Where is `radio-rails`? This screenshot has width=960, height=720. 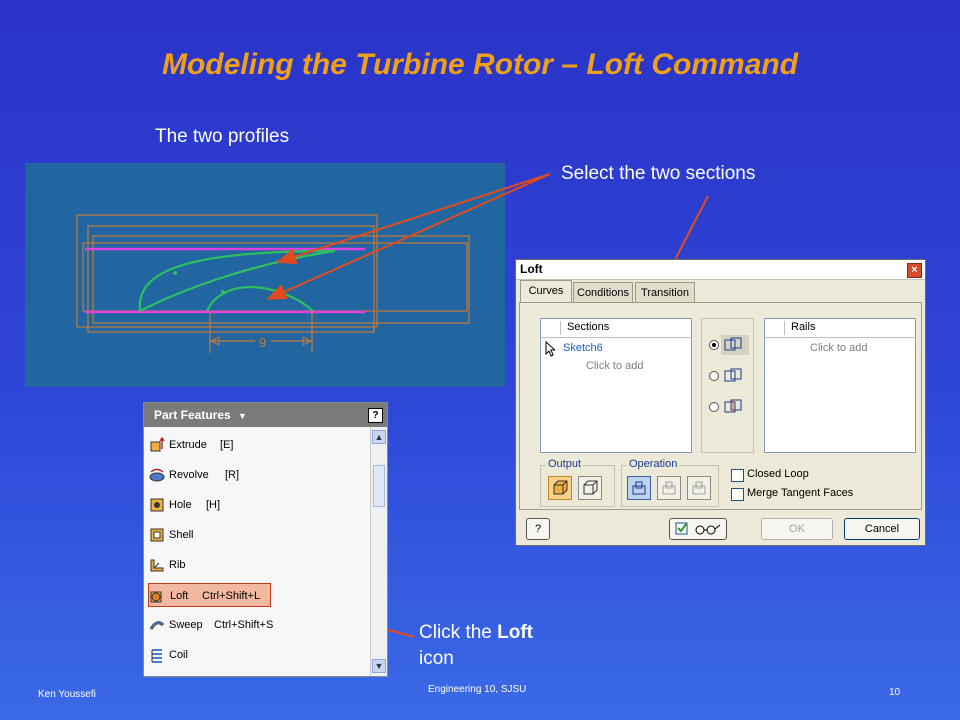 radio-rails is located at coordinates (729, 346).